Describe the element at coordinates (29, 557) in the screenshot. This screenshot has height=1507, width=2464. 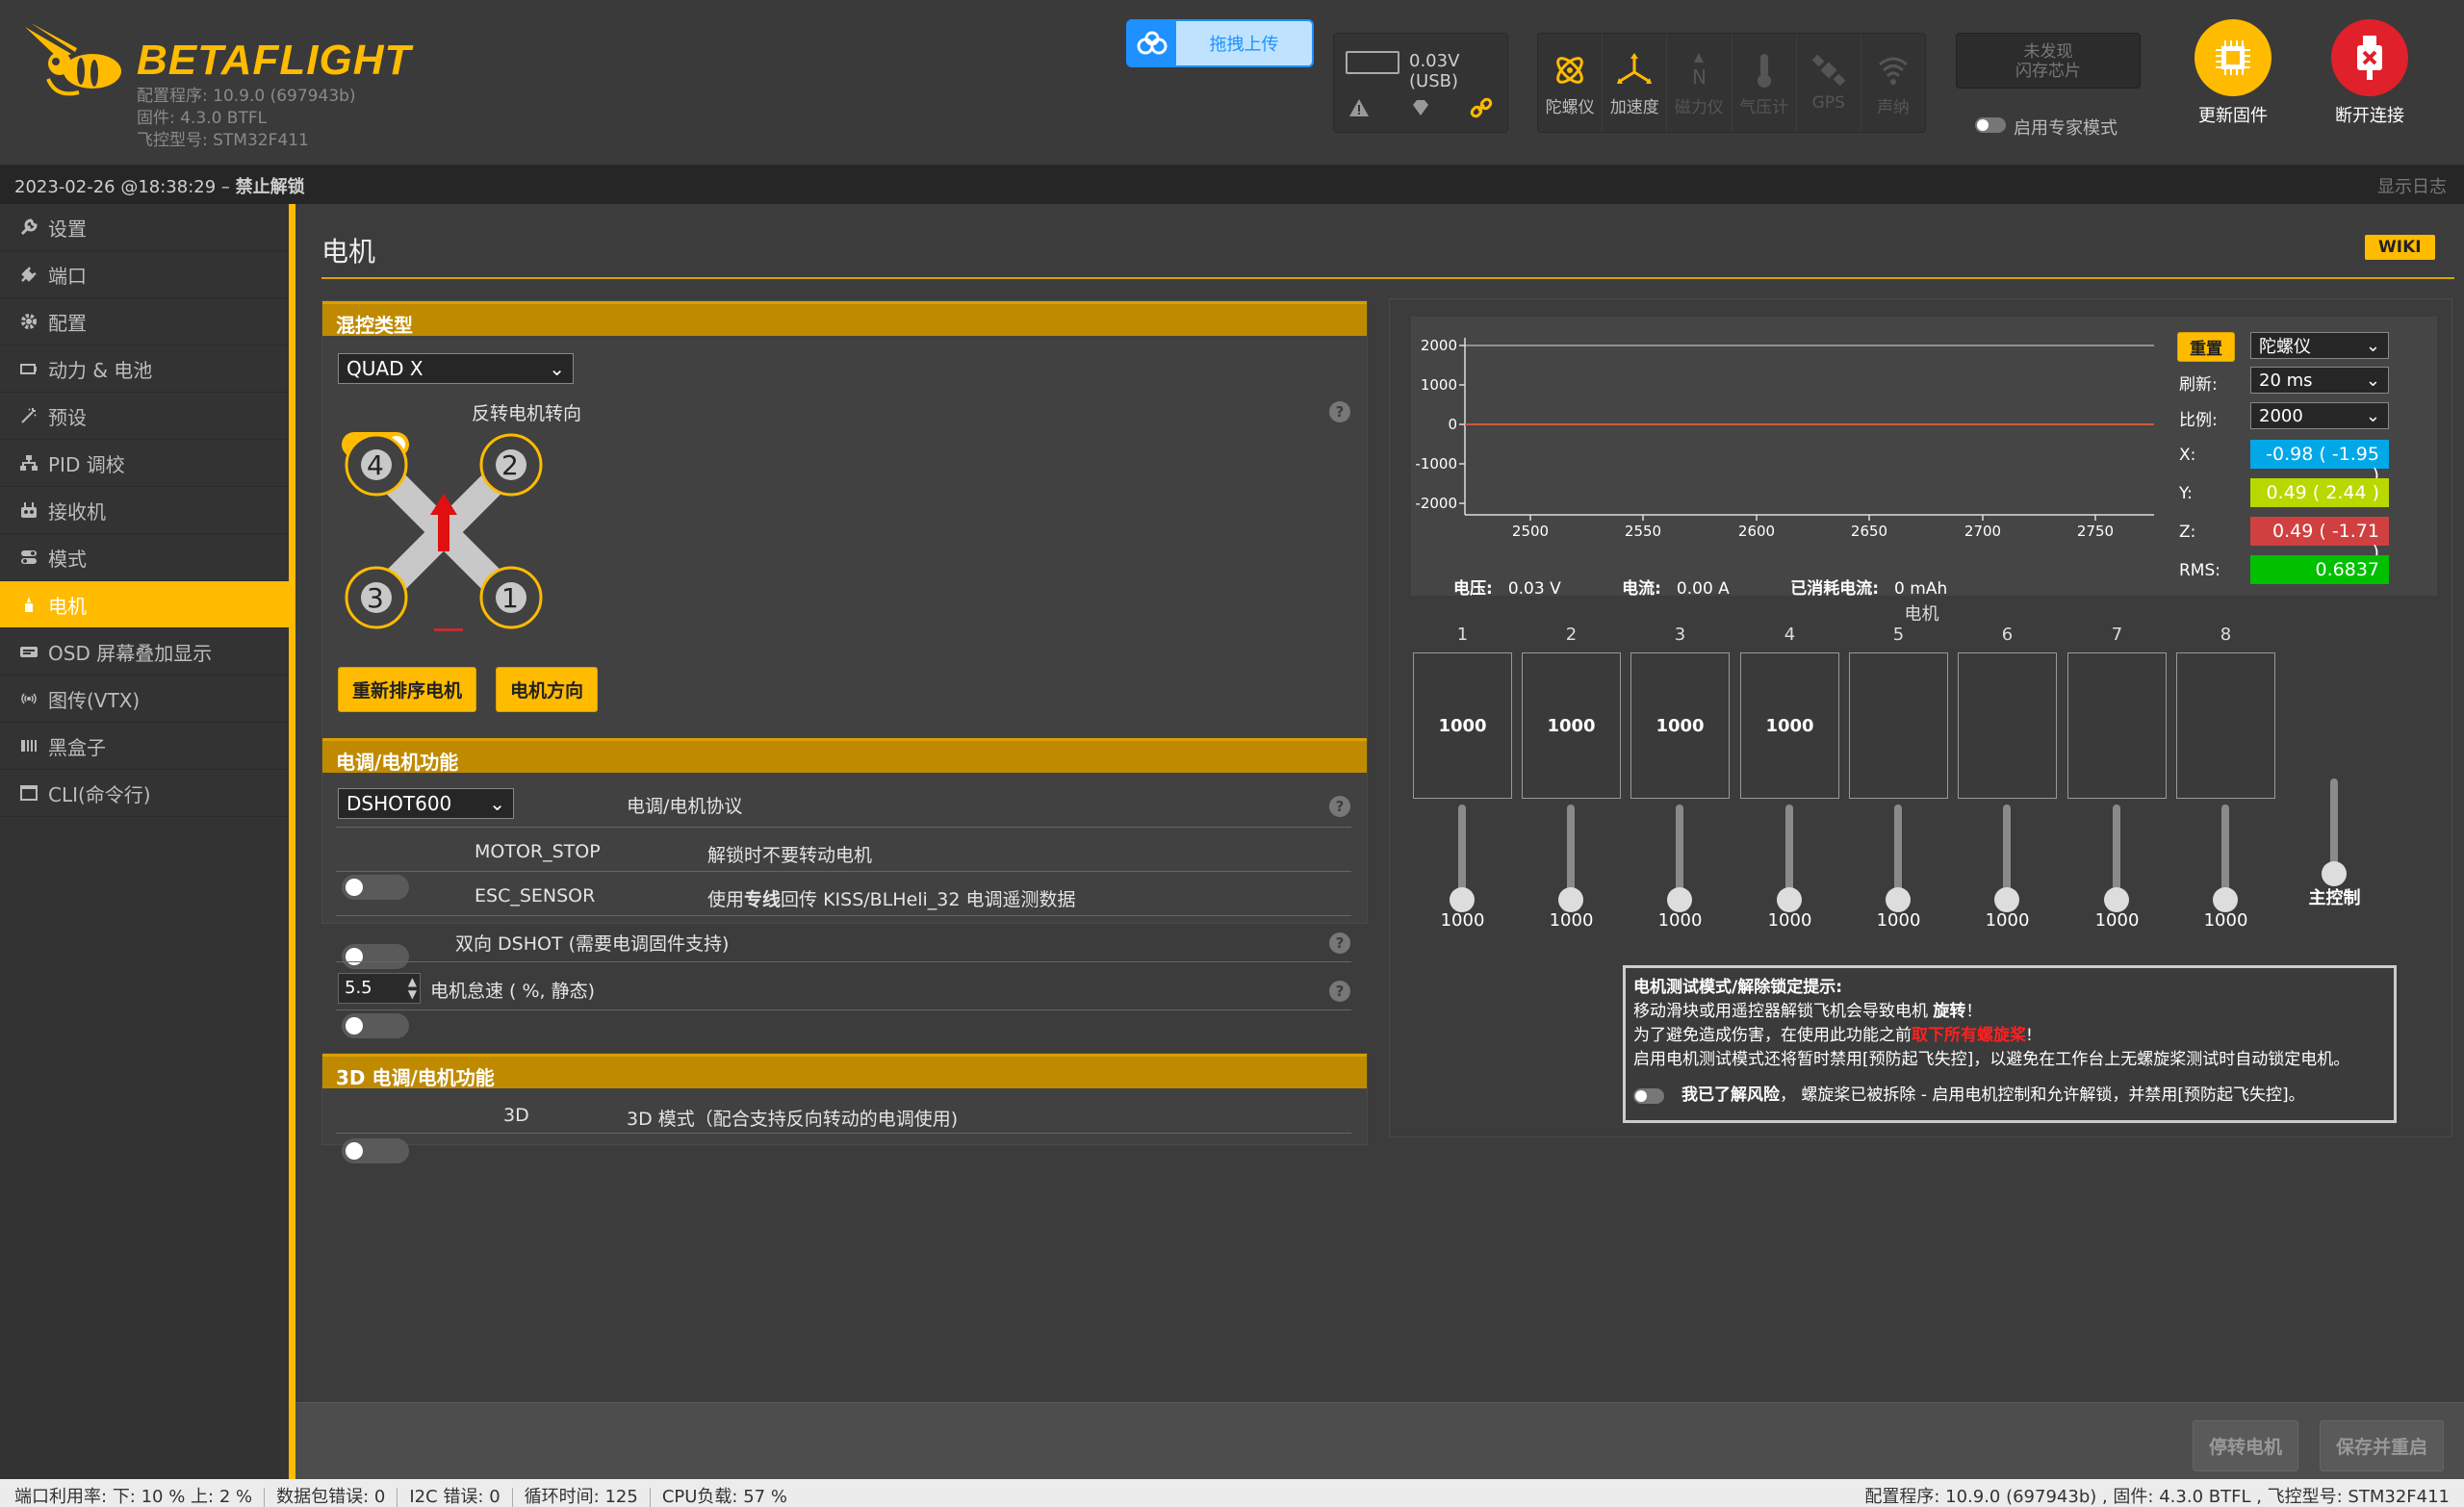
I see `toggles-icon` at that location.